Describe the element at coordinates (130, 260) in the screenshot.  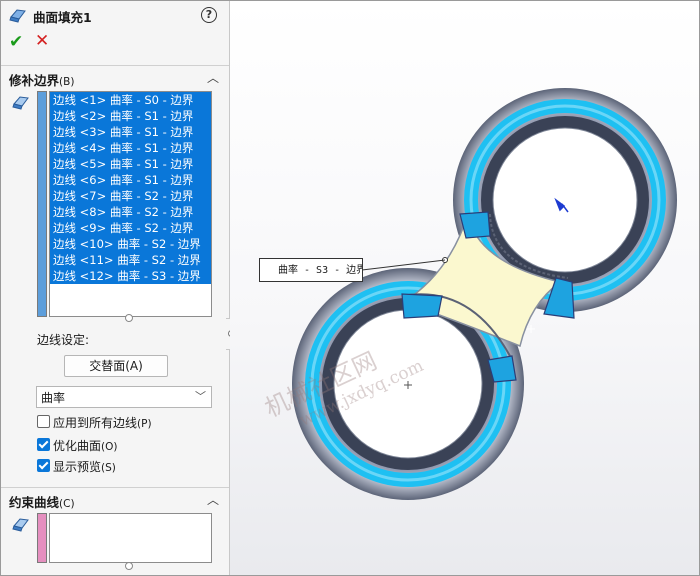
I see `list-item: 边线 <11> 曲率 - S2 - 边界` at that location.